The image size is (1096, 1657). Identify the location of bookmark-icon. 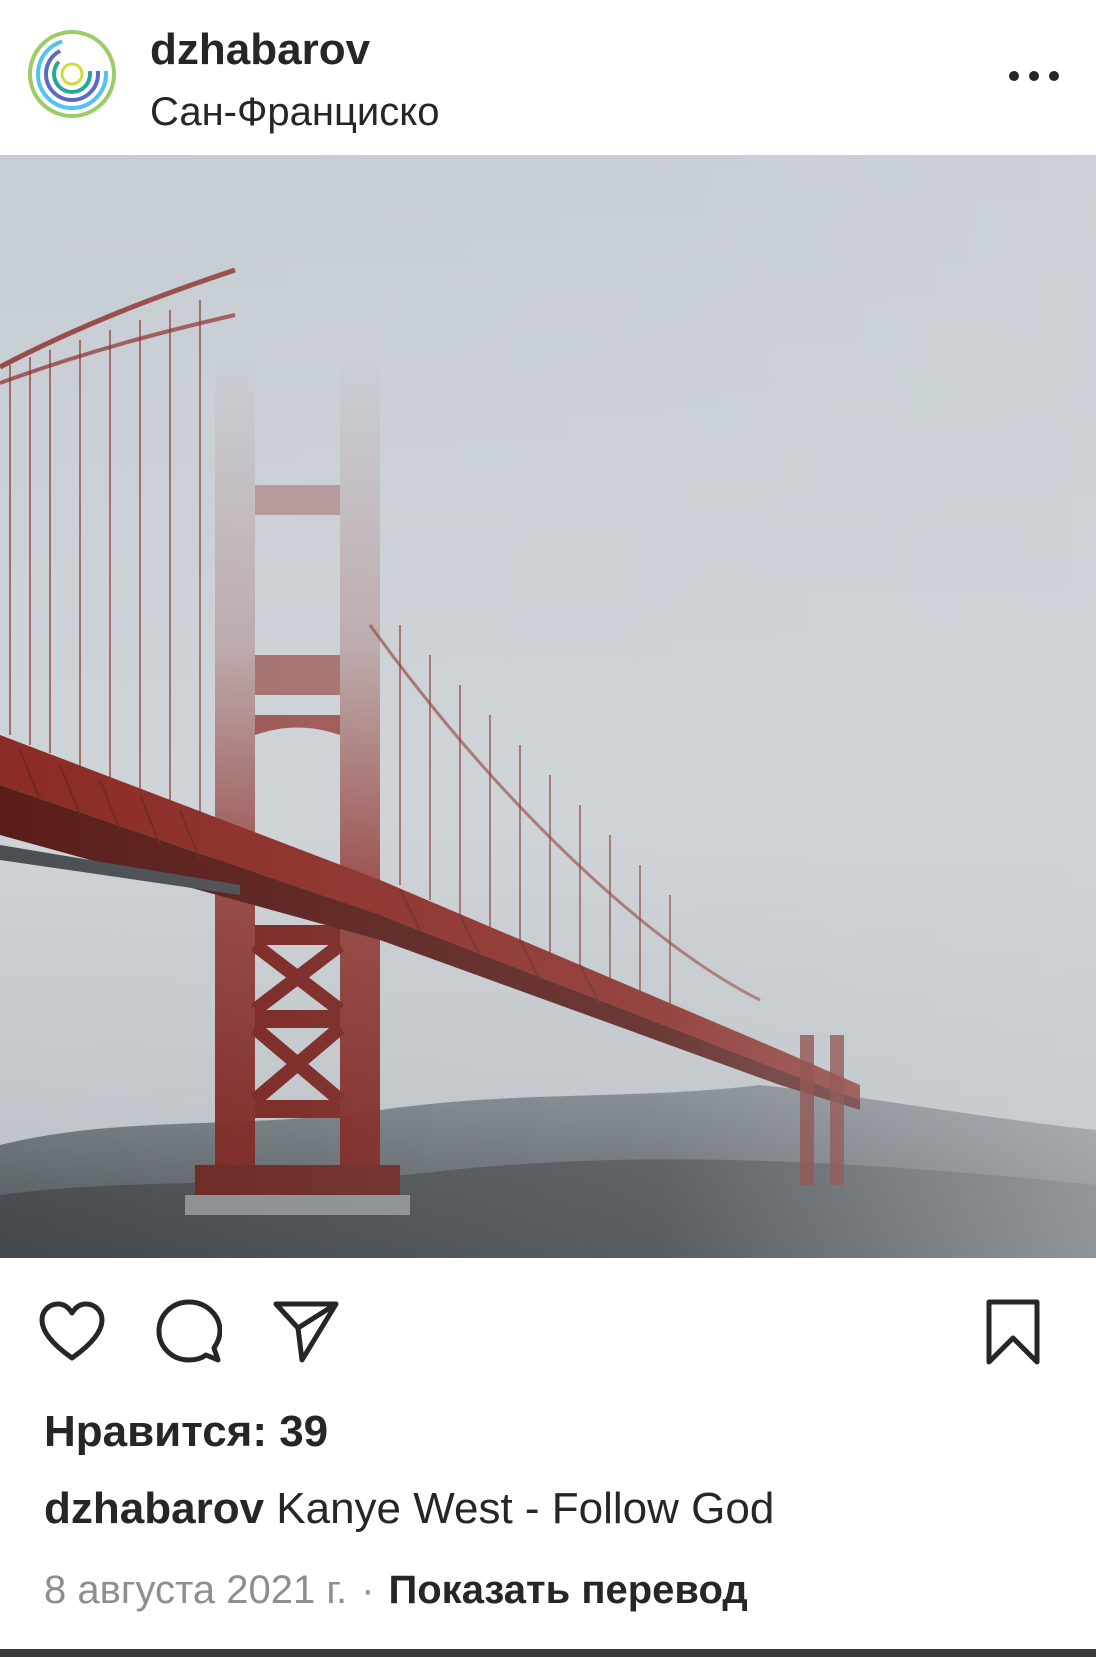
(1013, 1334).